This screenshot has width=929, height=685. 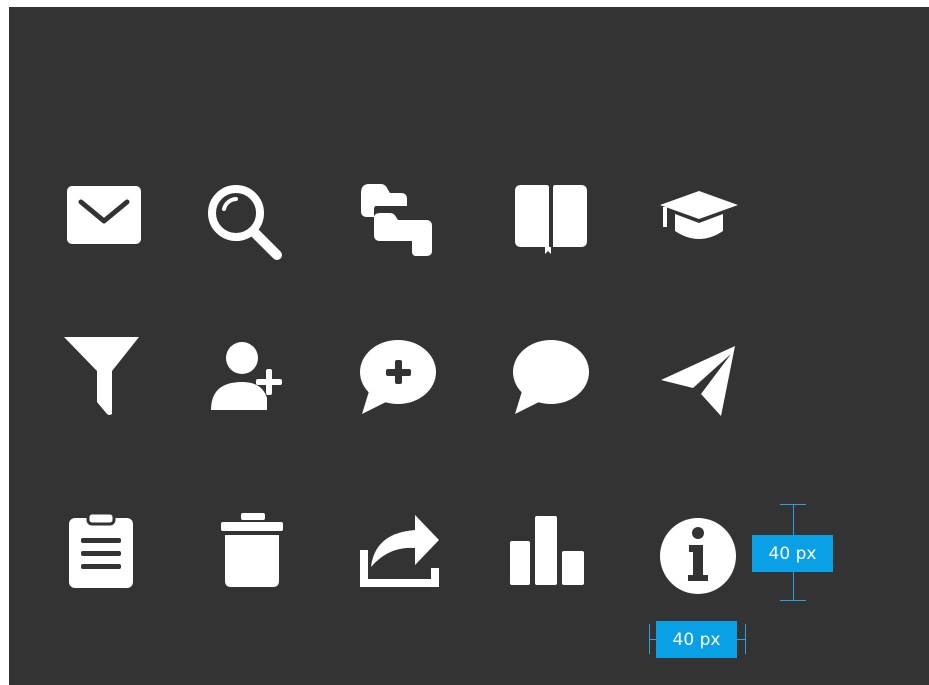 I want to click on clipboard-icon, so click(x=101, y=549).